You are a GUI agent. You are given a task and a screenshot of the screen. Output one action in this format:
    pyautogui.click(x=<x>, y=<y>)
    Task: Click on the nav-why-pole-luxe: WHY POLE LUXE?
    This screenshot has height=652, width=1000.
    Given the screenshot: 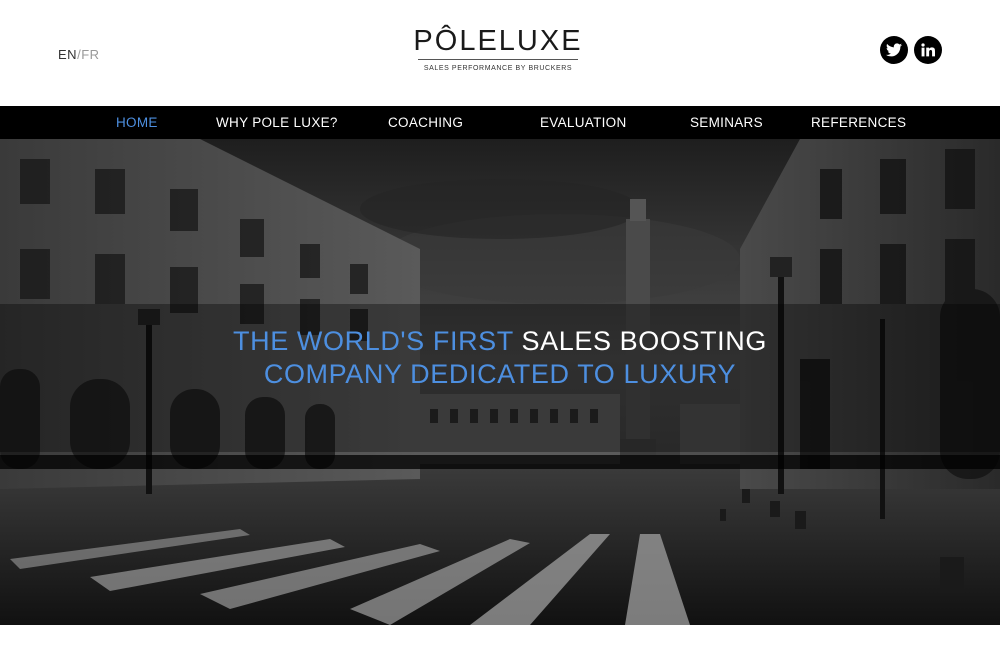 What is the action you would take?
    pyautogui.click(x=277, y=122)
    